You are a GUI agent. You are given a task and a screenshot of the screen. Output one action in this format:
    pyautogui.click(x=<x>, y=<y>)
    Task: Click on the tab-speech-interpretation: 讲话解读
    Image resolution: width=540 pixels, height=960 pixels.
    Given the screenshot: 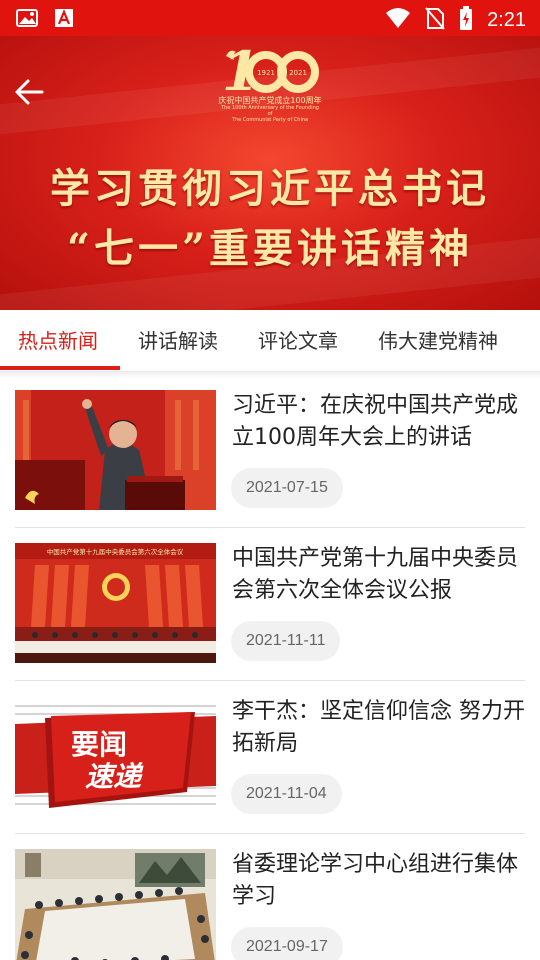 What is the action you would take?
    pyautogui.click(x=178, y=341)
    